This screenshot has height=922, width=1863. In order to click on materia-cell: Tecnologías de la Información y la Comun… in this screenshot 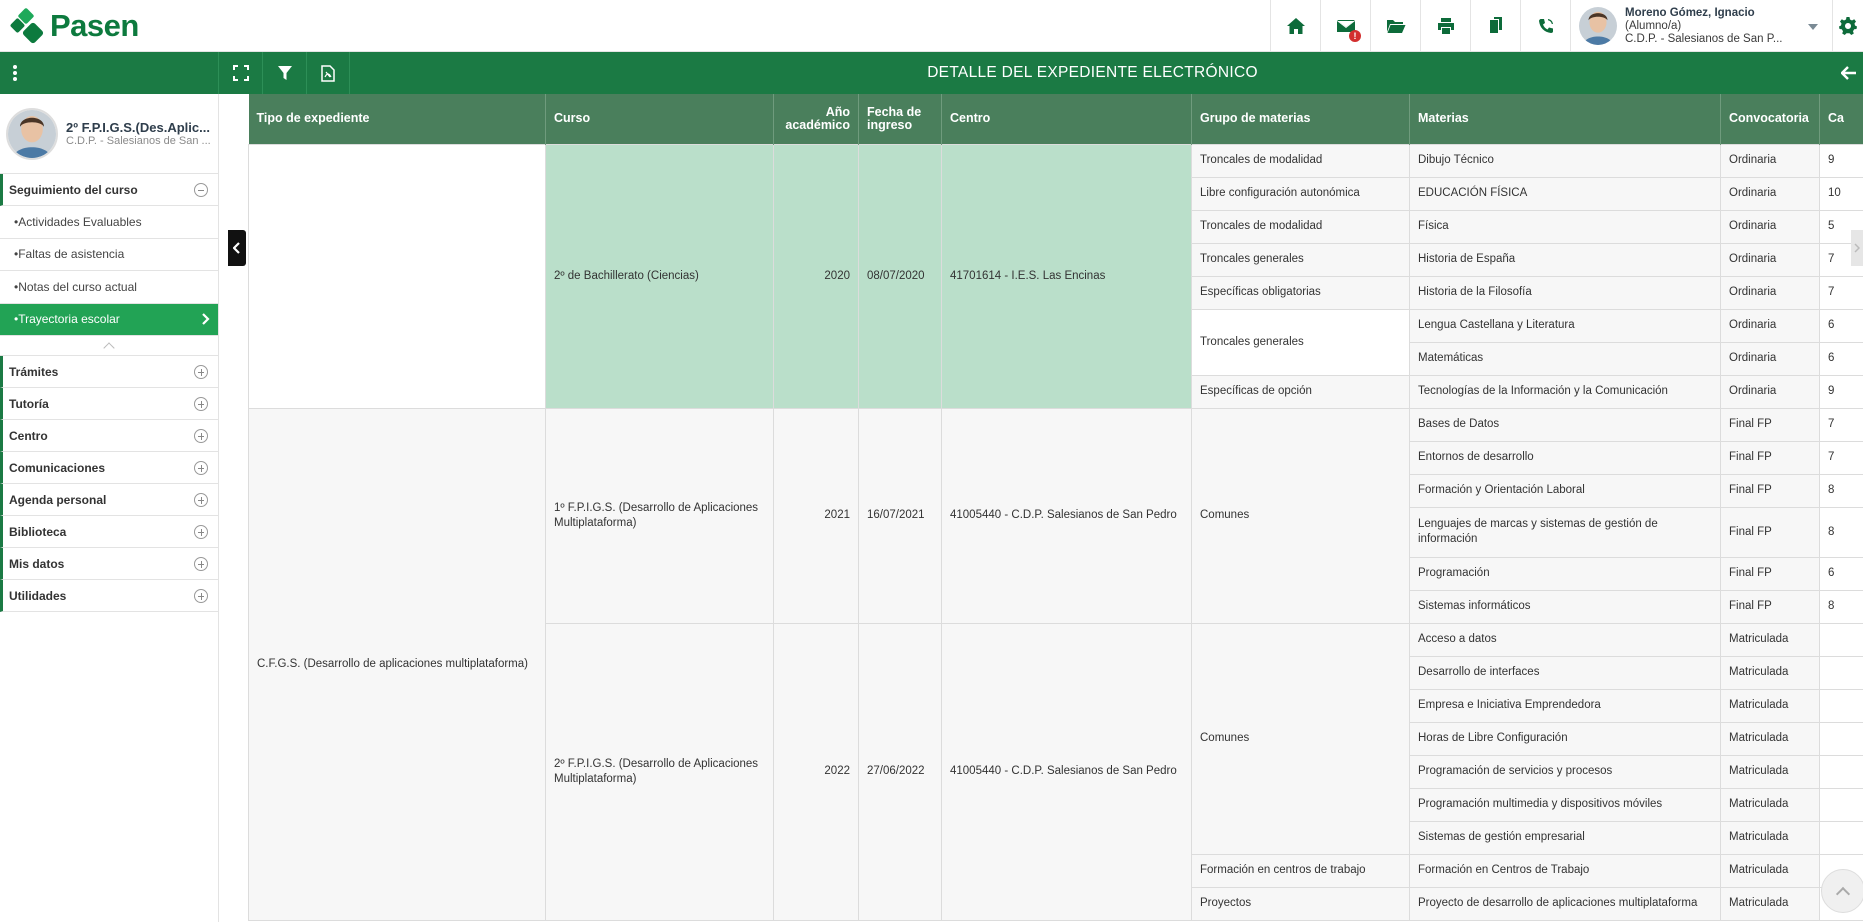, I will do `click(1565, 391)`.